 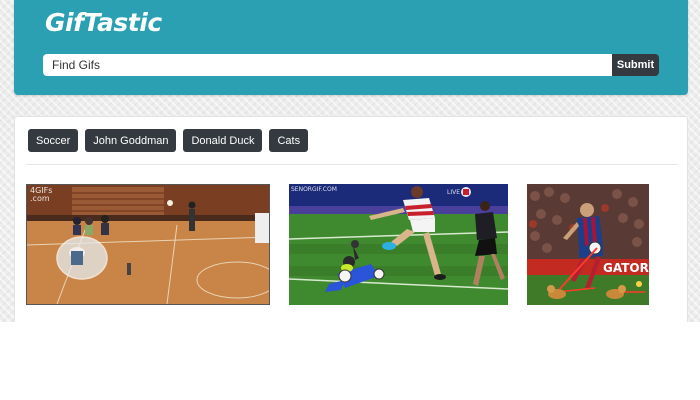 I want to click on gif-image-laser-cat-soccer: GATOR, so click(x=588, y=244).